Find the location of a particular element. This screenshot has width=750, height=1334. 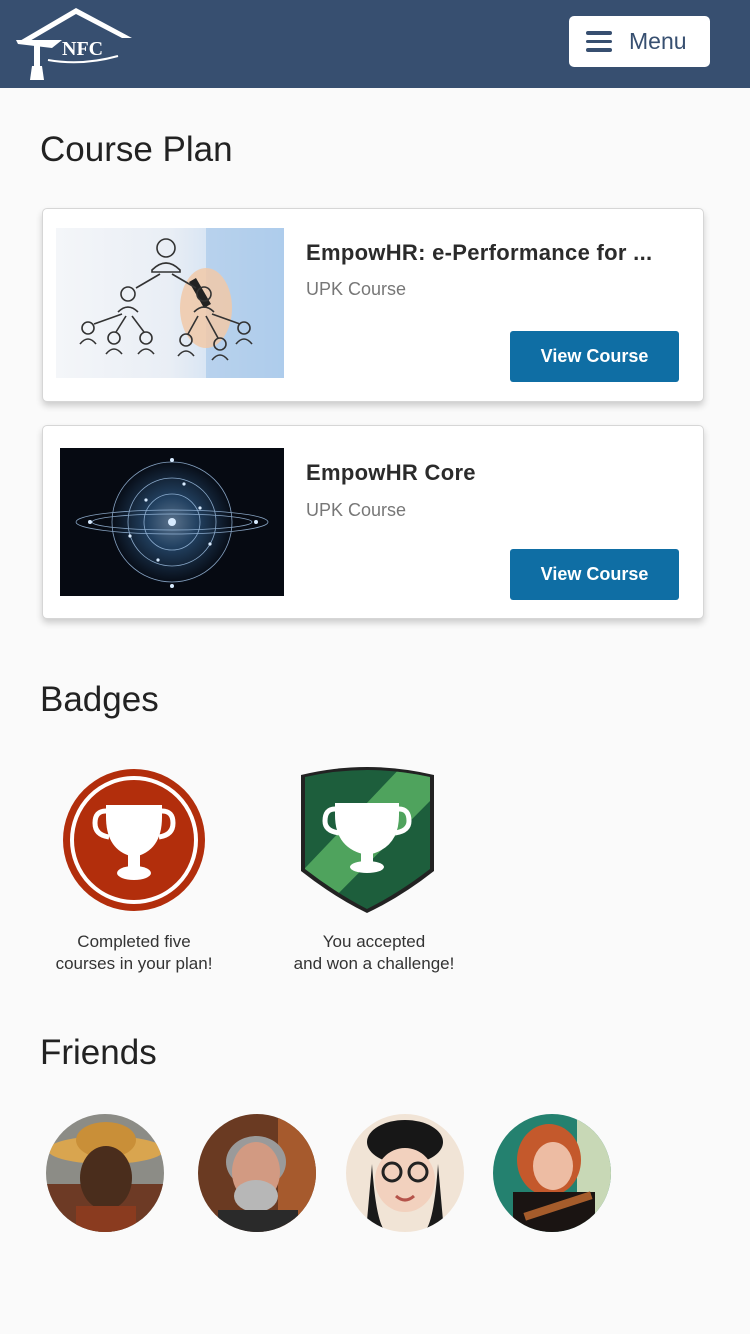

org-chart-image is located at coordinates (170, 303).